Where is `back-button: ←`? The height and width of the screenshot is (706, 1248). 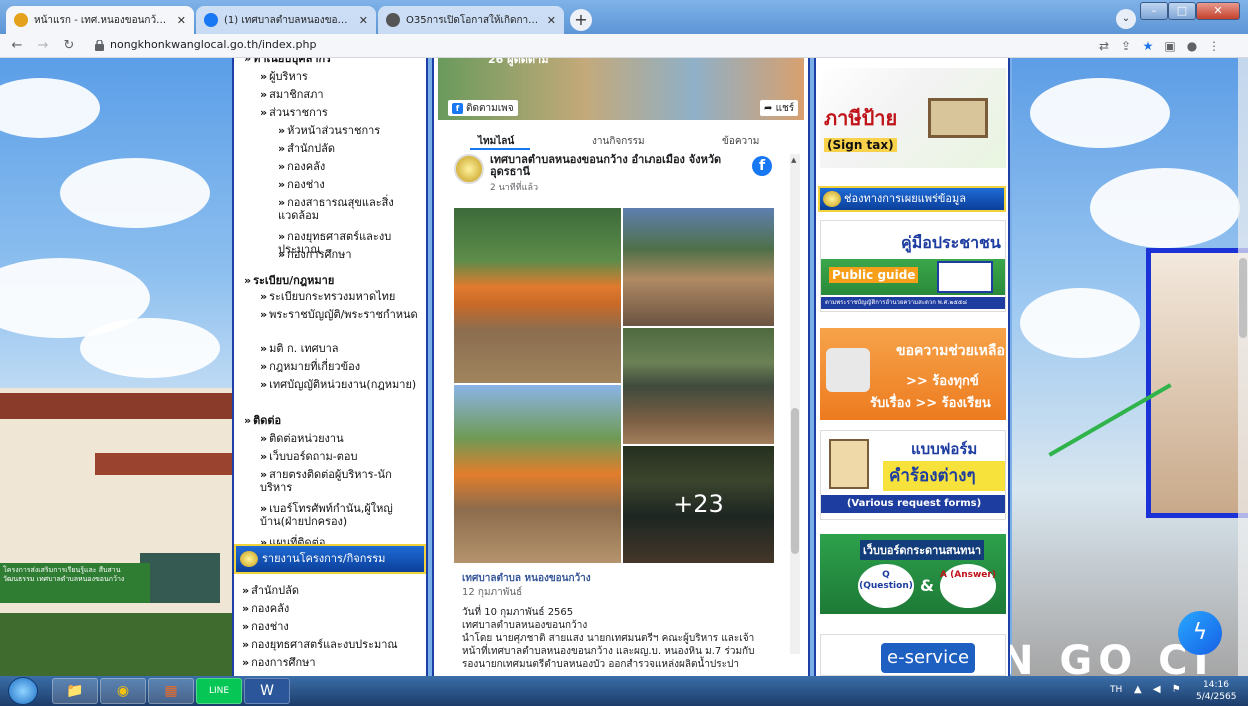 back-button: ← is located at coordinates (17, 46).